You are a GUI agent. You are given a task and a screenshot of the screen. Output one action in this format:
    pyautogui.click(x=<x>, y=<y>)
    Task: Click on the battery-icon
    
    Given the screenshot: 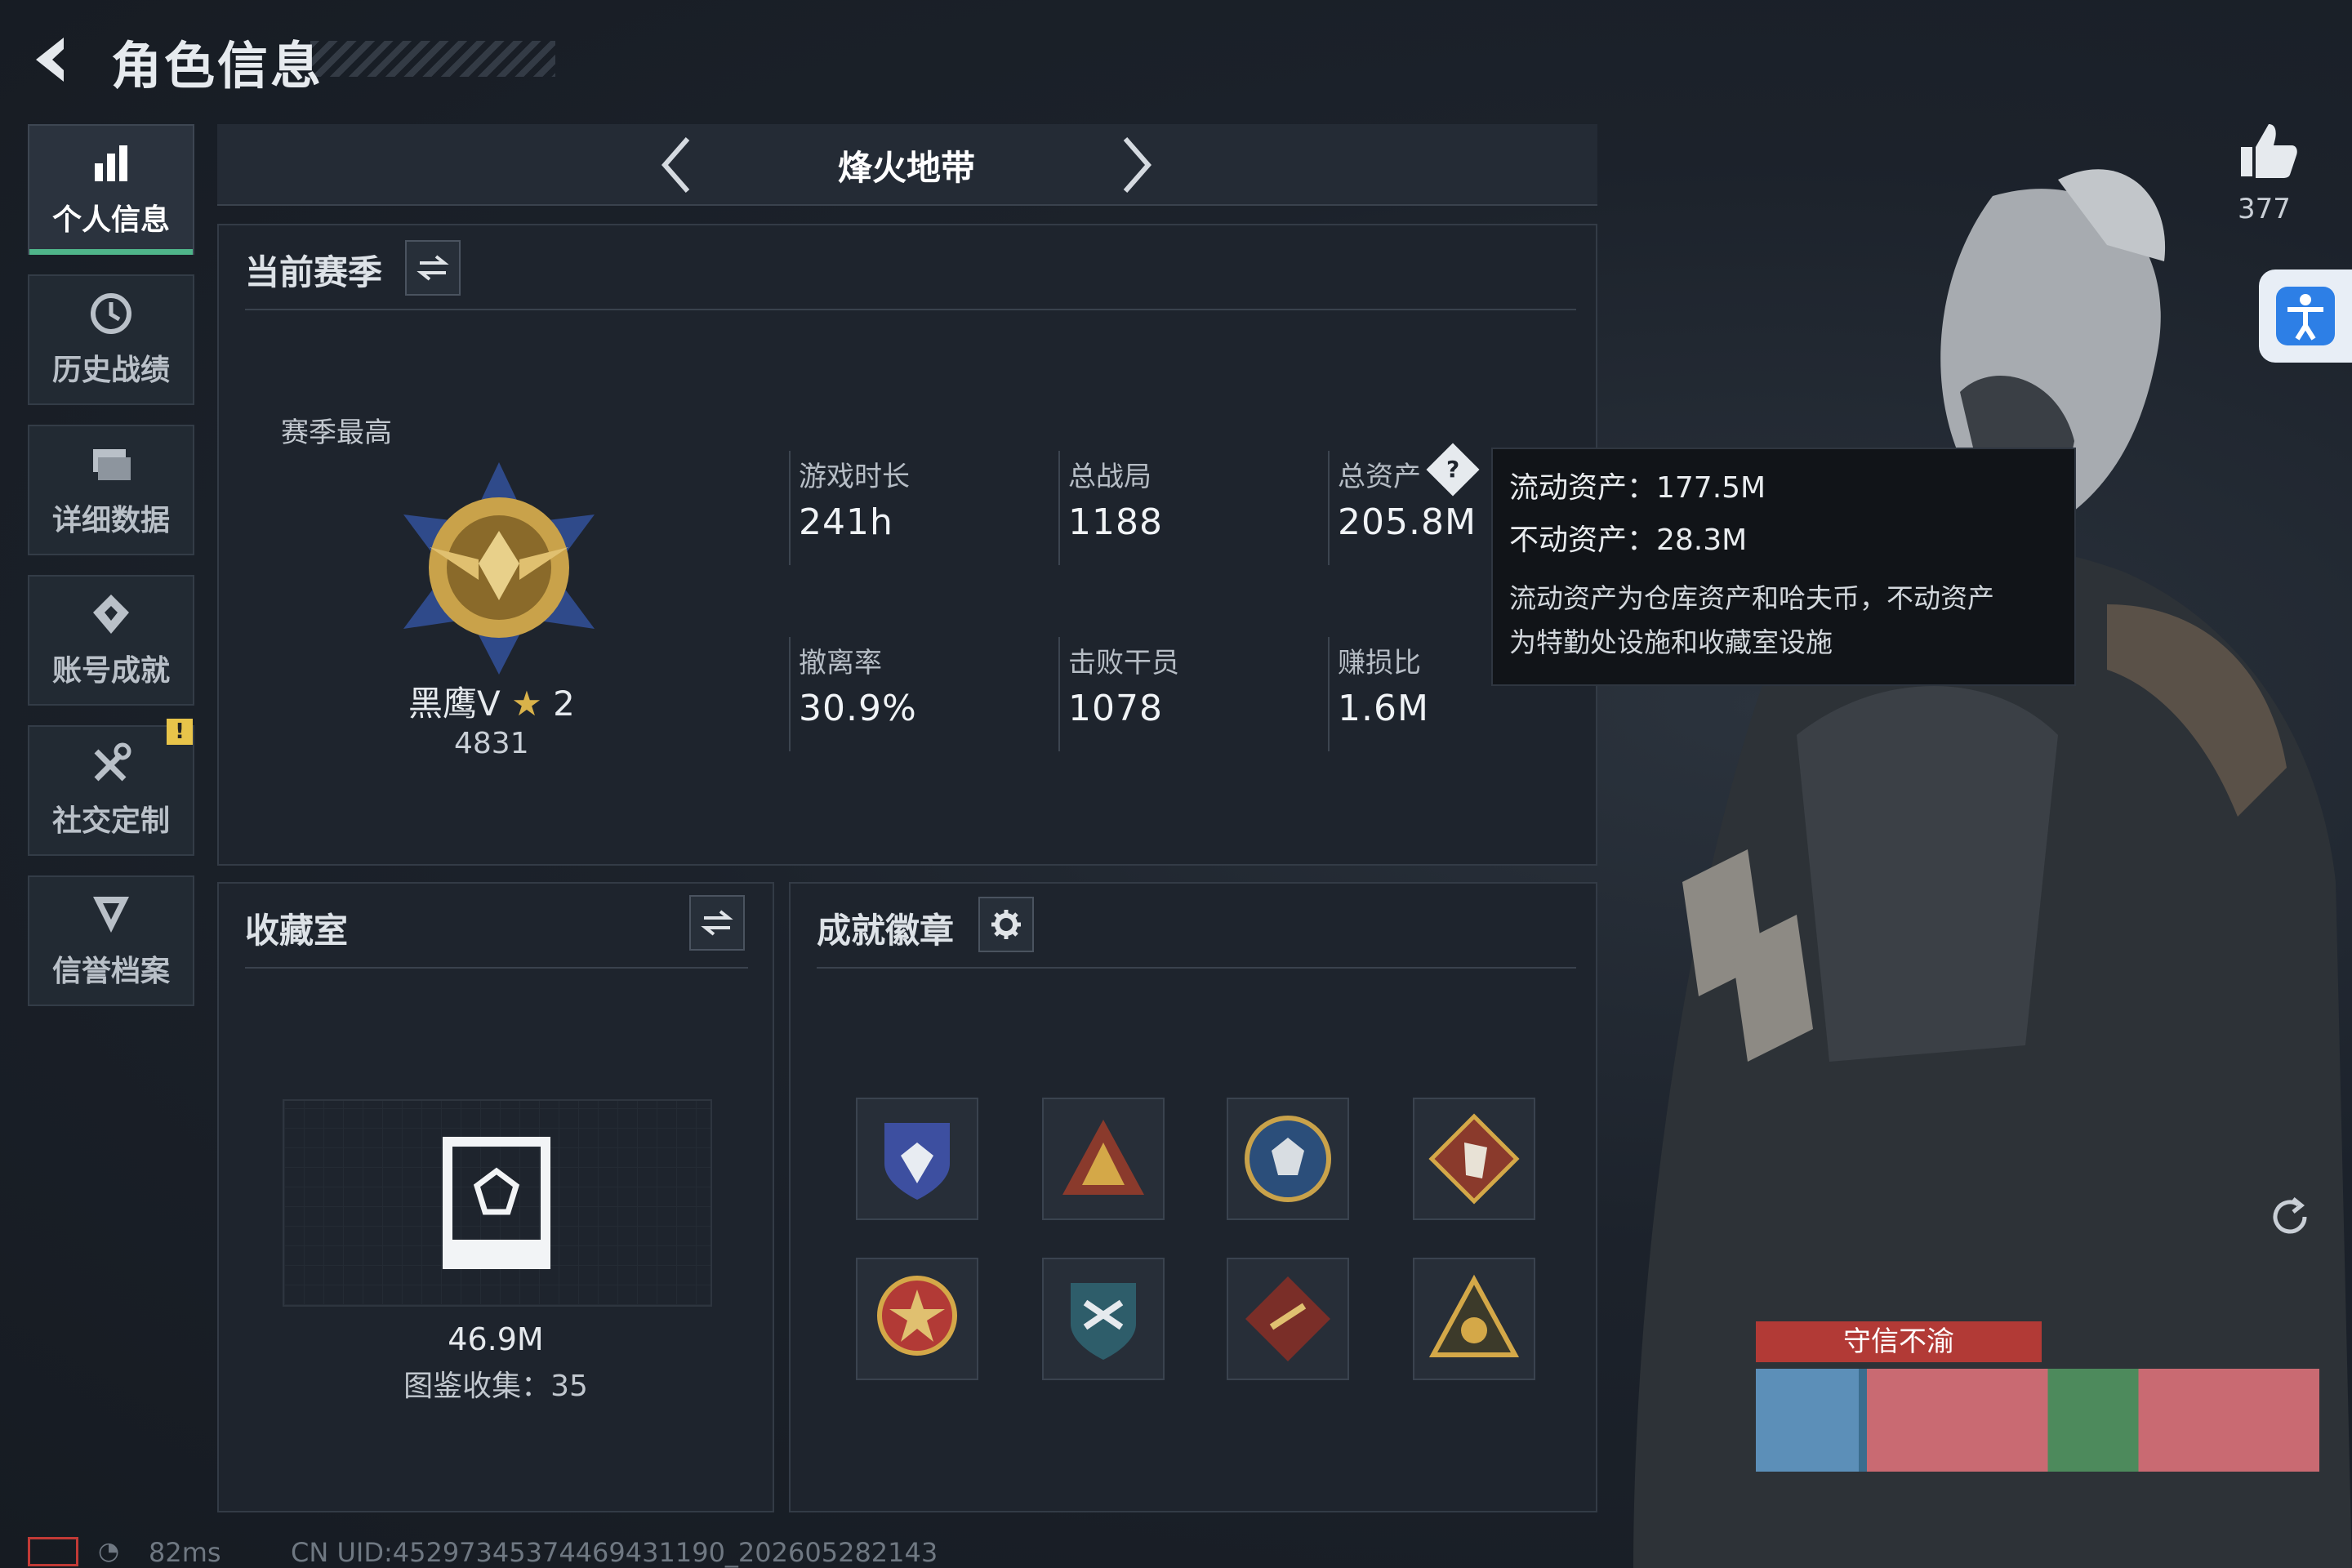 What is the action you would take?
    pyautogui.click(x=53, y=1551)
    